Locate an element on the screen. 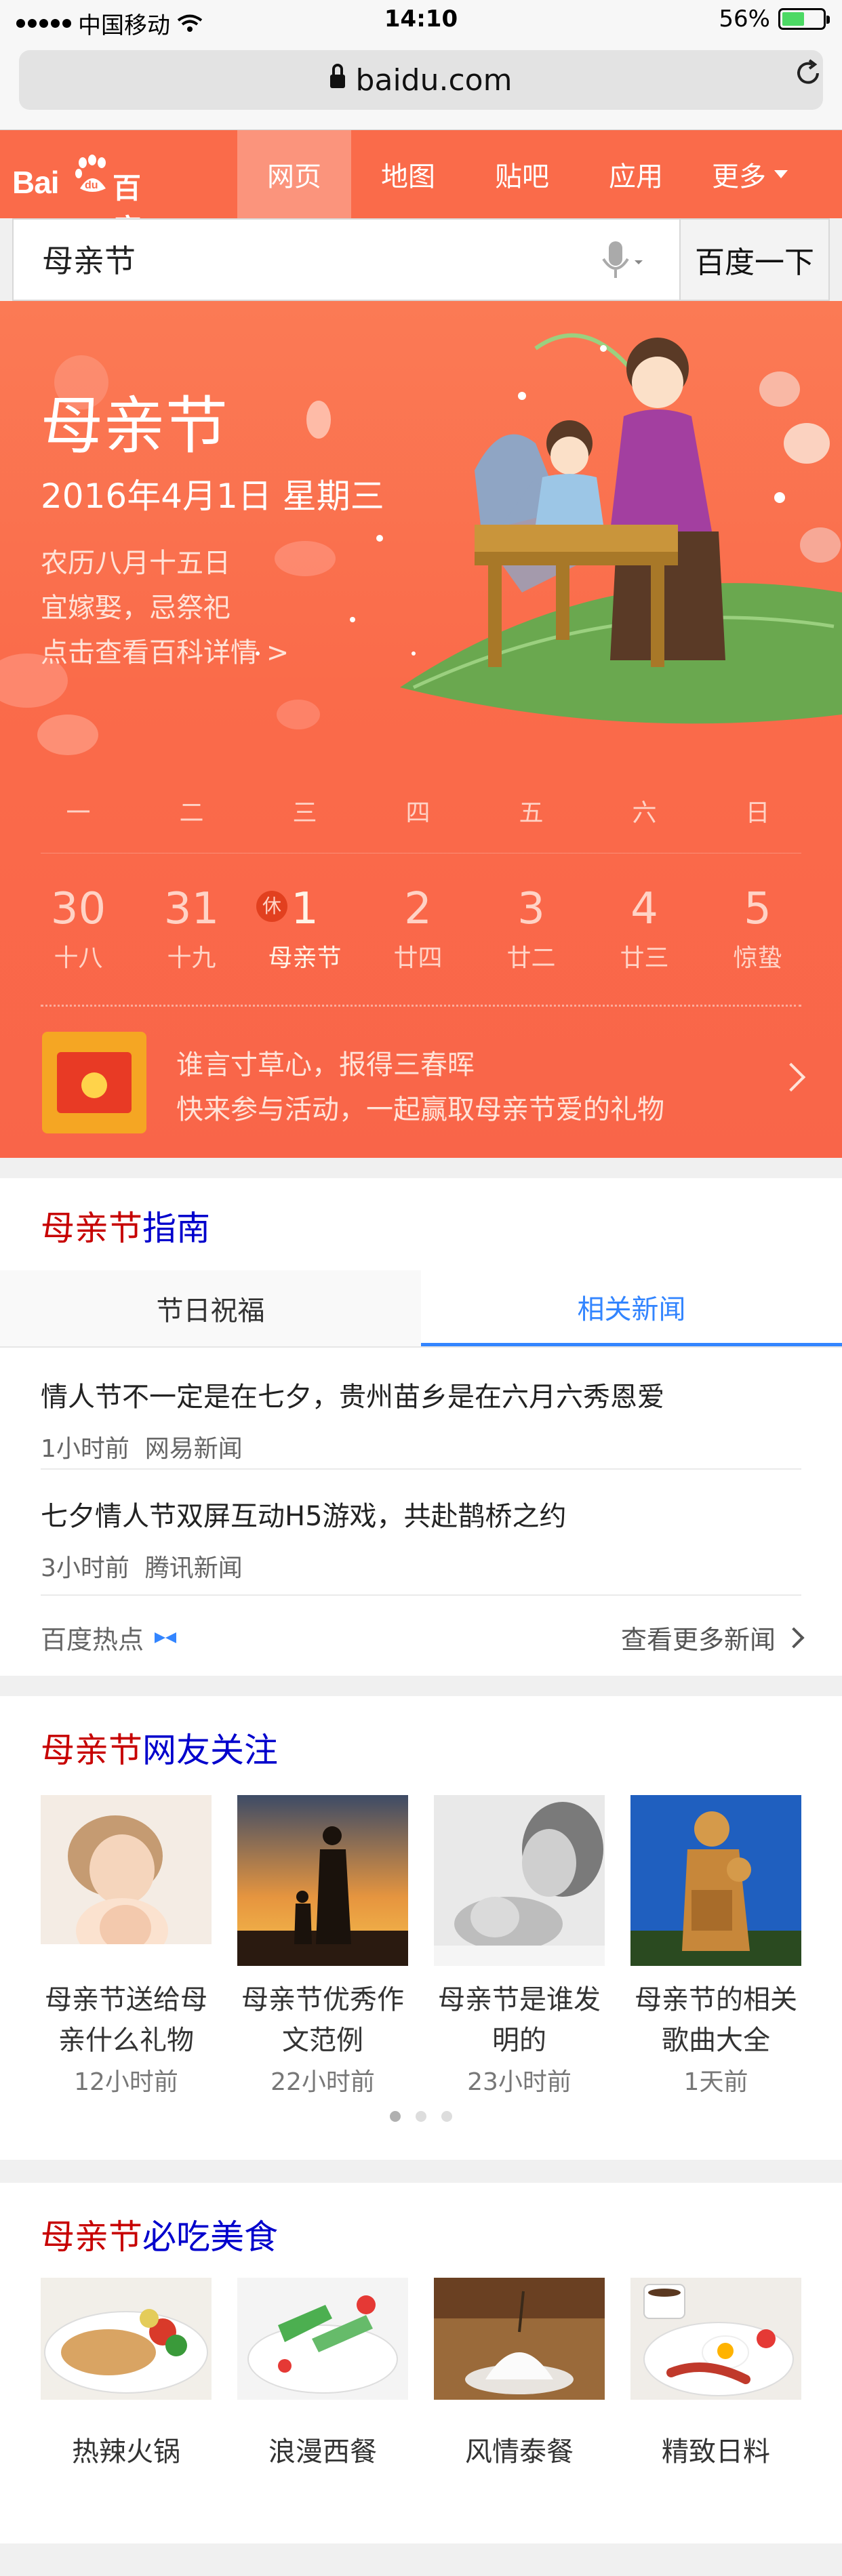 The image size is (842, 2576). weekday-label: 四 is located at coordinates (417, 813).